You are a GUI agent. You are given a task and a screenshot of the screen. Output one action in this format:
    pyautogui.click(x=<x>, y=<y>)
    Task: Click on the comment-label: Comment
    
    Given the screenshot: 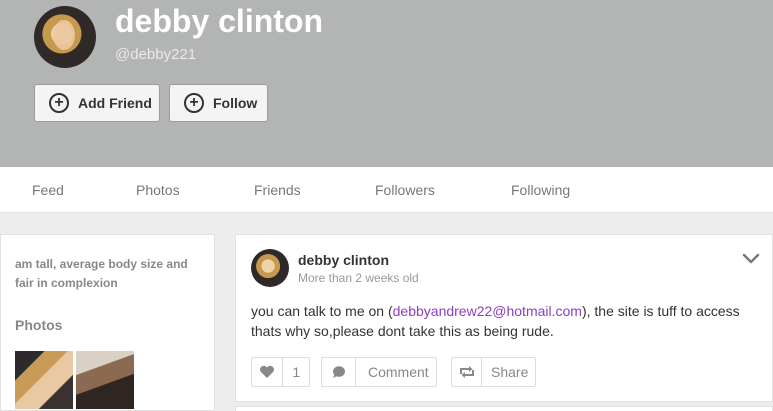 What is the action you would take?
    pyautogui.click(x=398, y=372)
    